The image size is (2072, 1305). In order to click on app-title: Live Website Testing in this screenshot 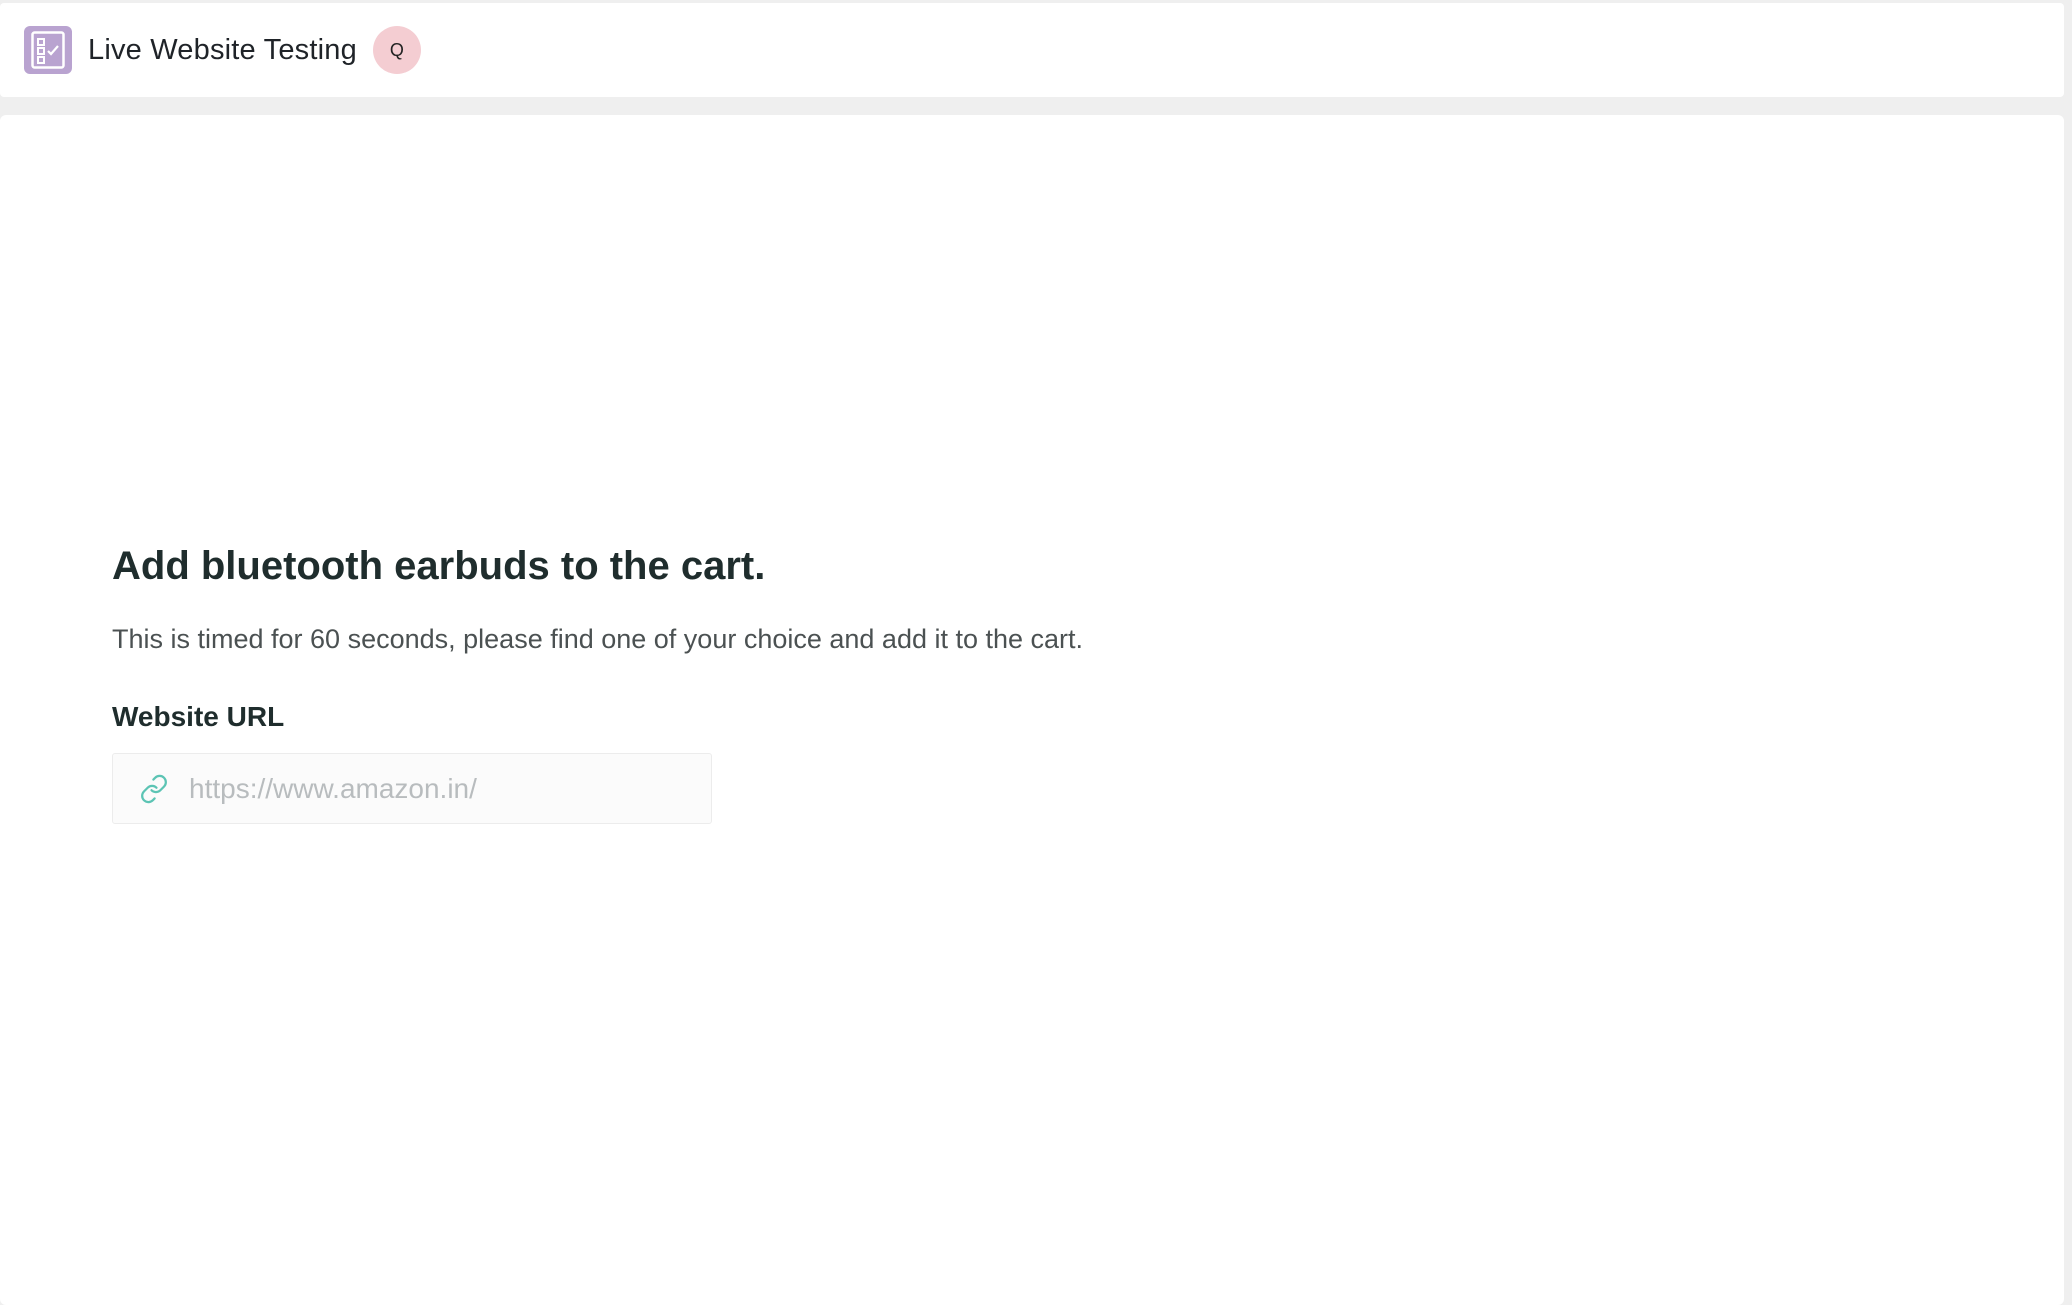, I will do `click(222, 49)`.